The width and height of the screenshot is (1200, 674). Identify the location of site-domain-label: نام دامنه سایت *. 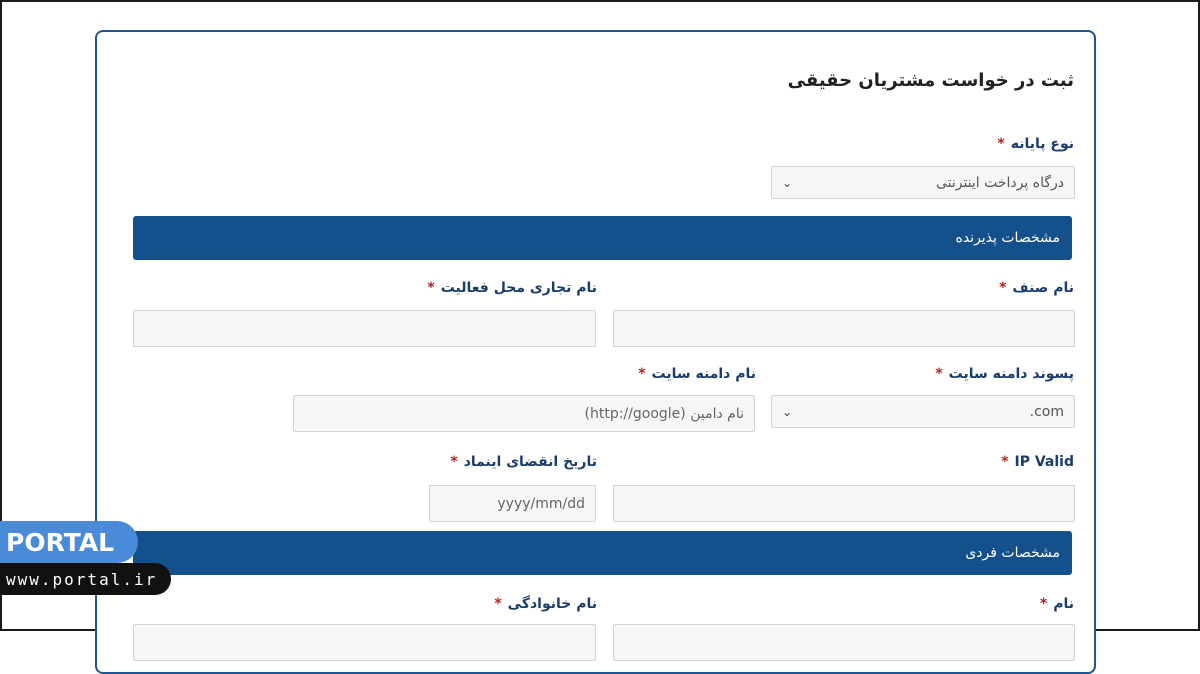
(697, 374).